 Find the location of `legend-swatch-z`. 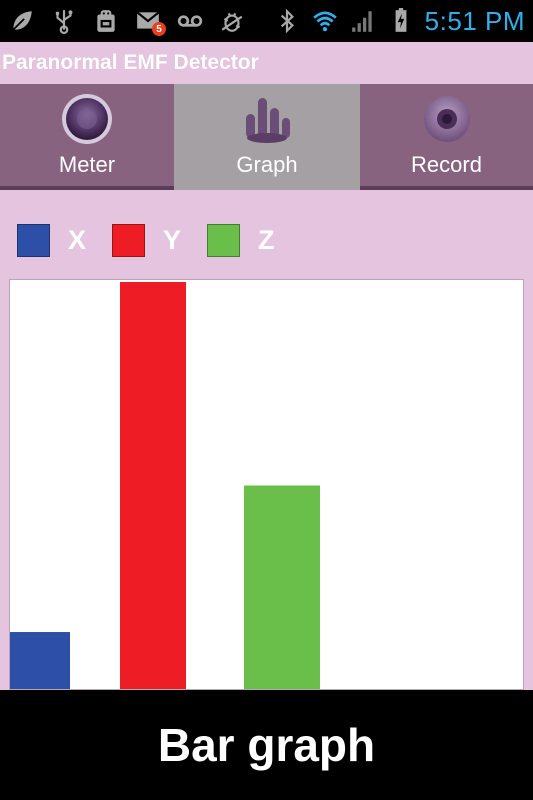

legend-swatch-z is located at coordinates (224, 240).